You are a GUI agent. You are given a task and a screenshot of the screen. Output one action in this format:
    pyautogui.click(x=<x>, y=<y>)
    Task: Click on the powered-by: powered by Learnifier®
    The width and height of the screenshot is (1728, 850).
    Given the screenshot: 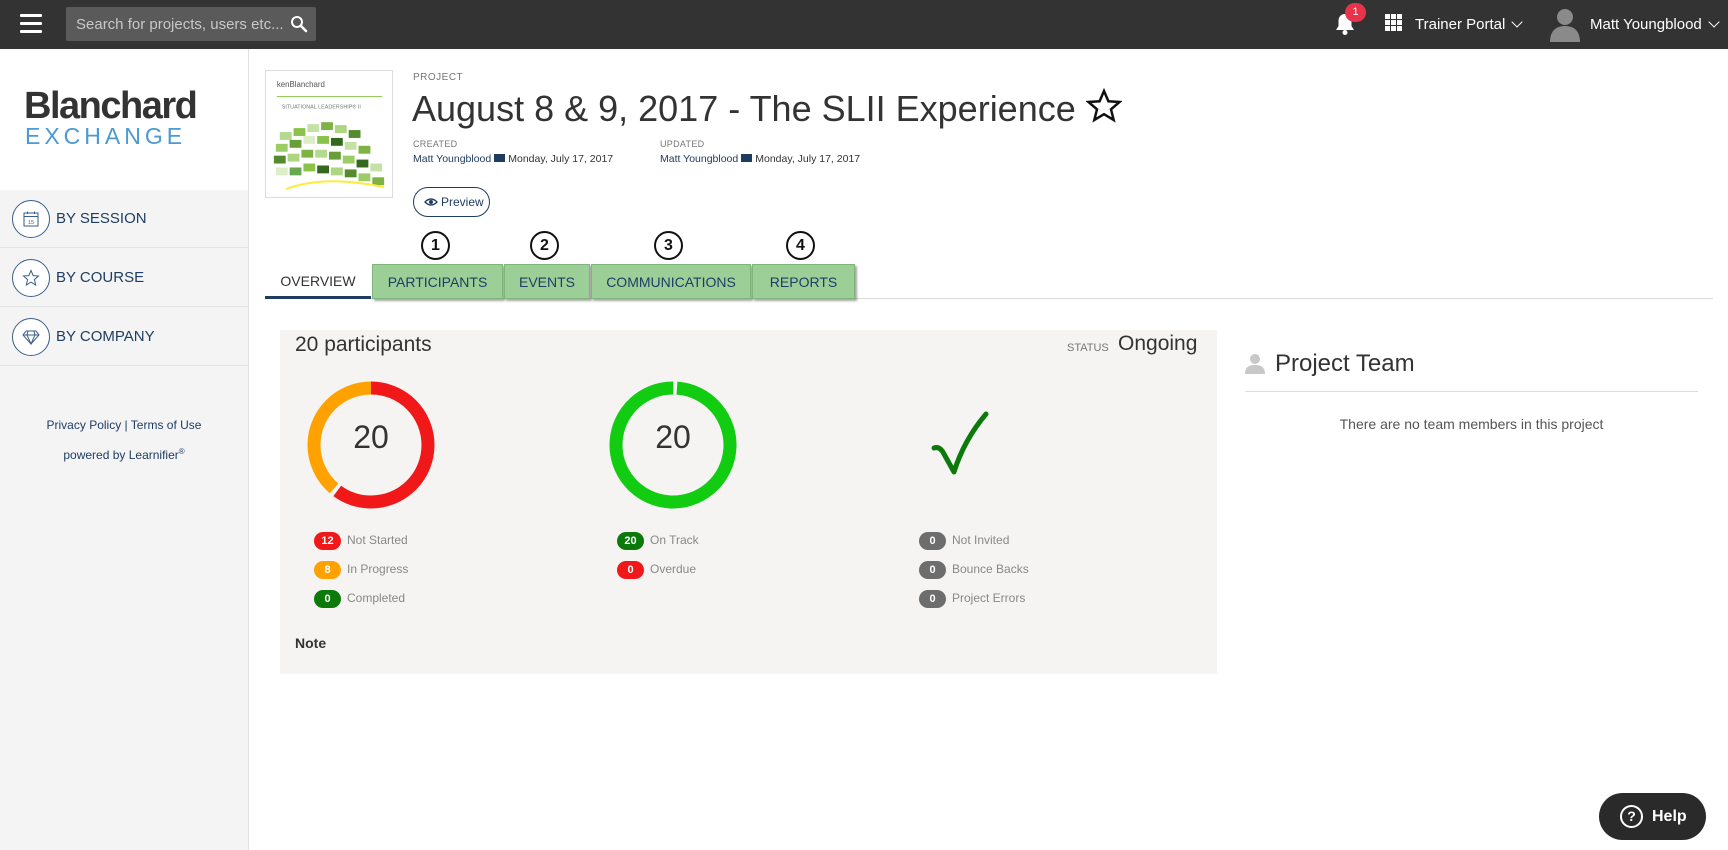 What is the action you would take?
    pyautogui.click(x=124, y=454)
    